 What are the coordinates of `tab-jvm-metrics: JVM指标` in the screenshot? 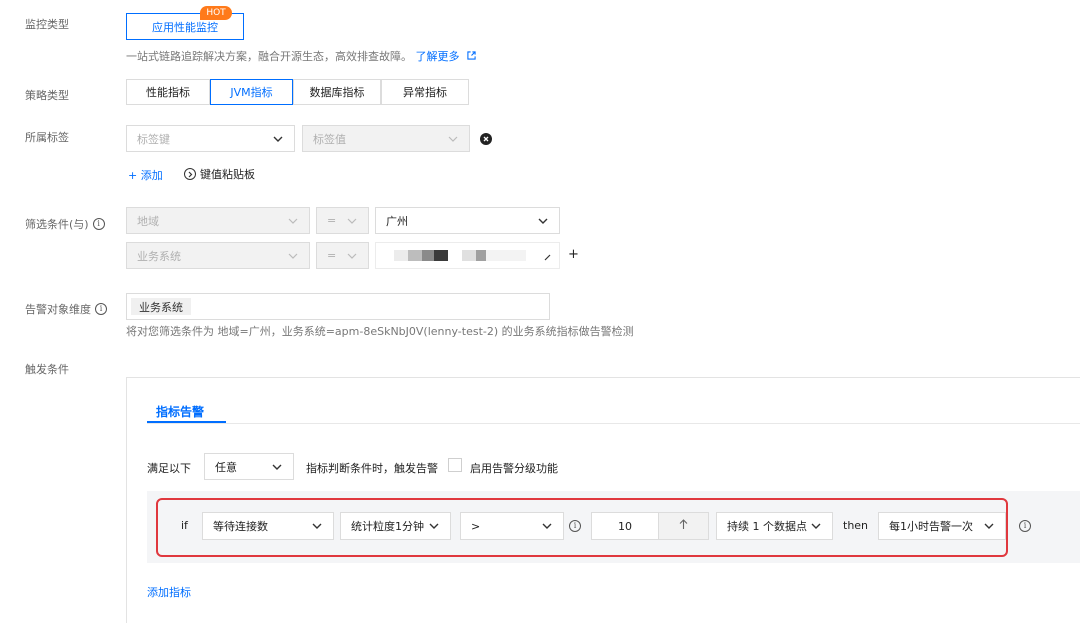 It's located at (251, 92).